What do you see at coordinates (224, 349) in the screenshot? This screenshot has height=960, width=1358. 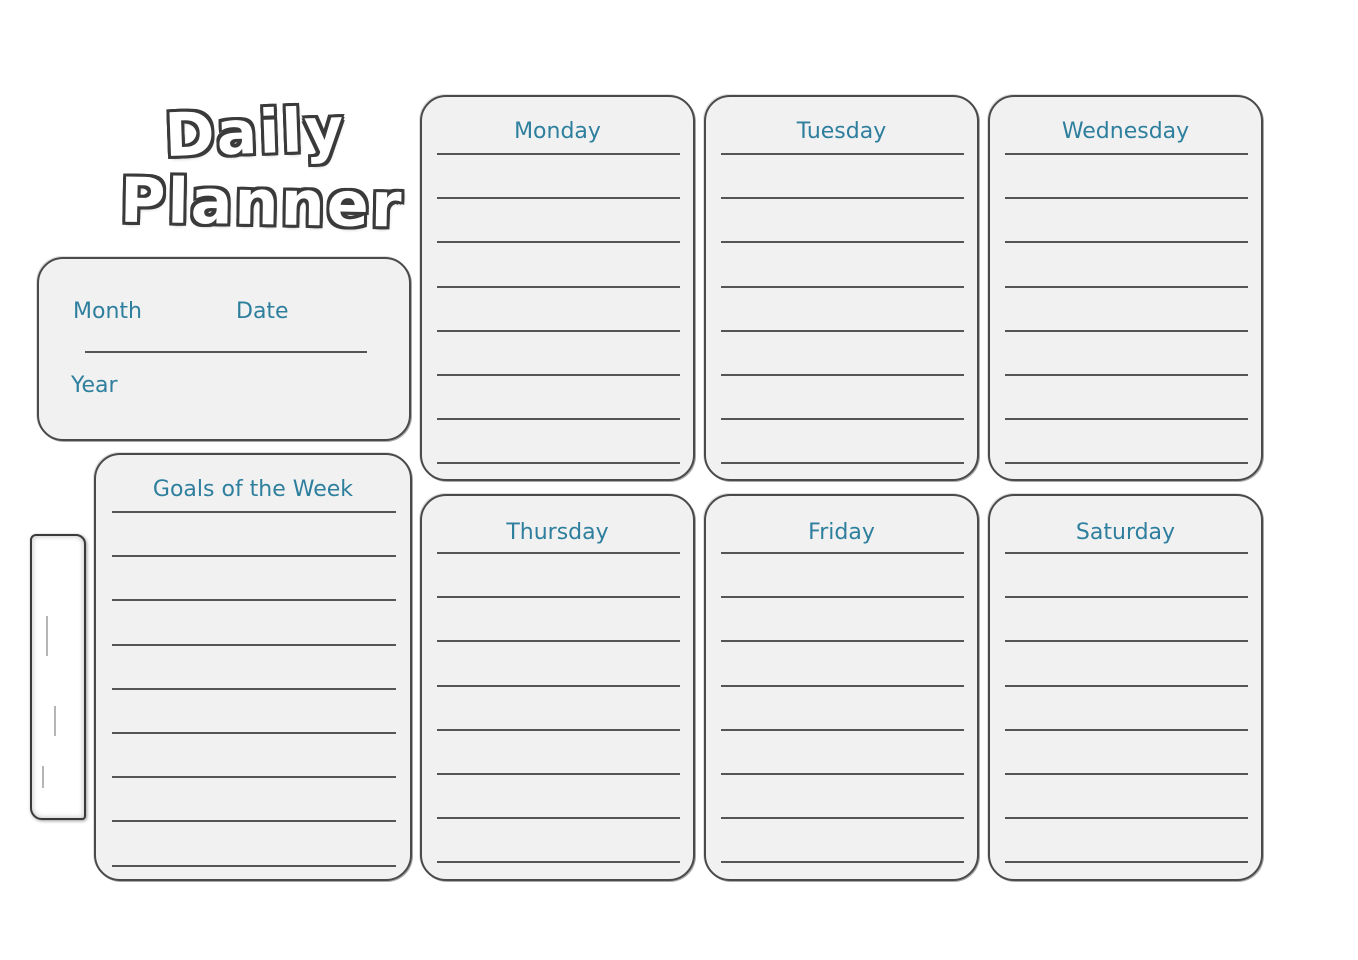 I see `info-card: Month Date Year` at bounding box center [224, 349].